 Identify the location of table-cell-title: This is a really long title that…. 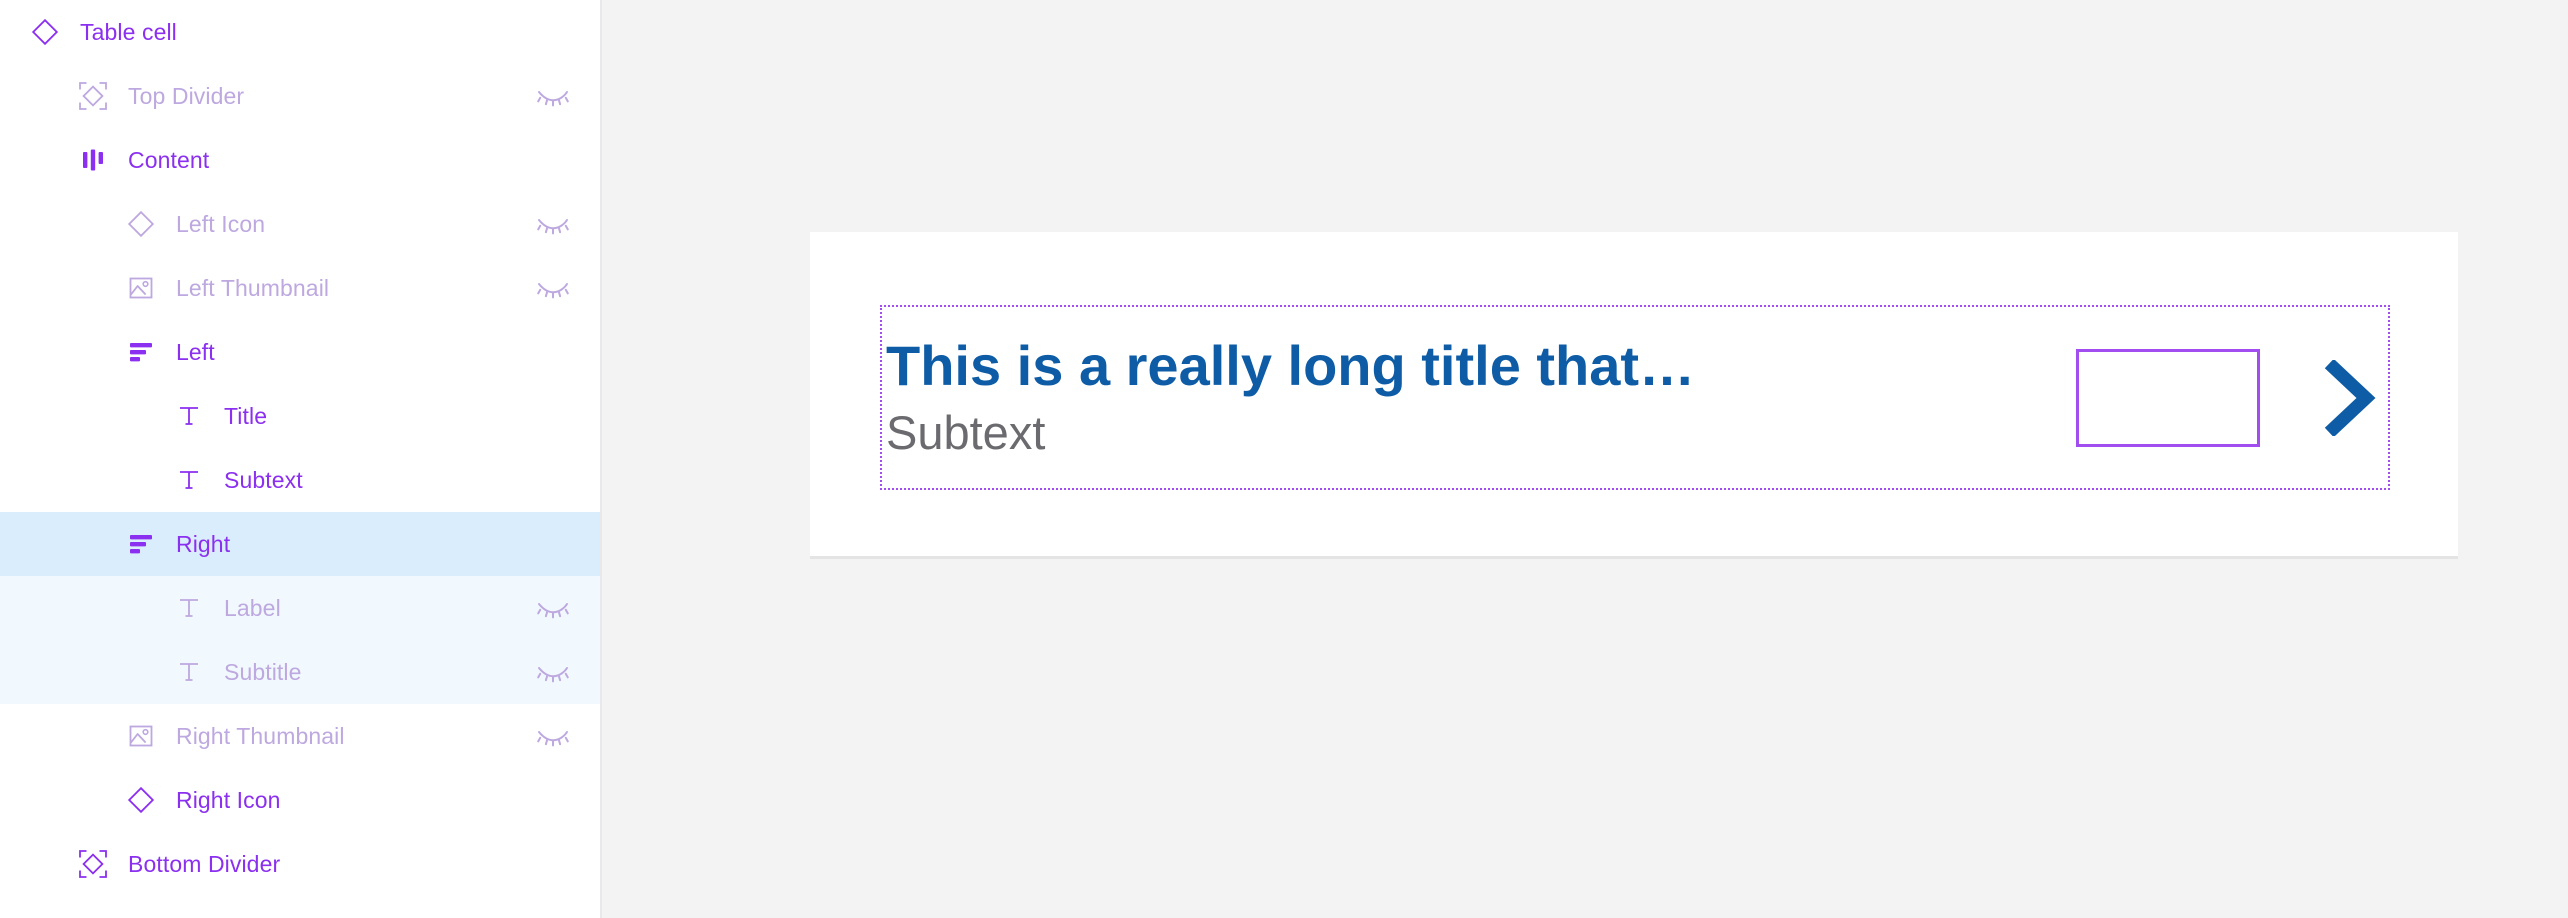
(1291, 366).